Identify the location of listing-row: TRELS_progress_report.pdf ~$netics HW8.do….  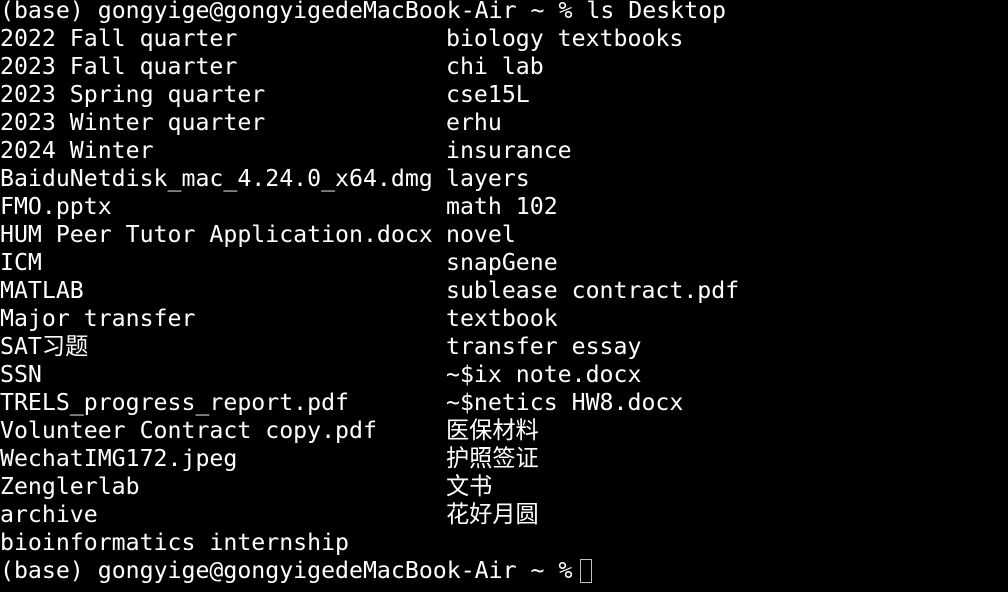
(369, 403).